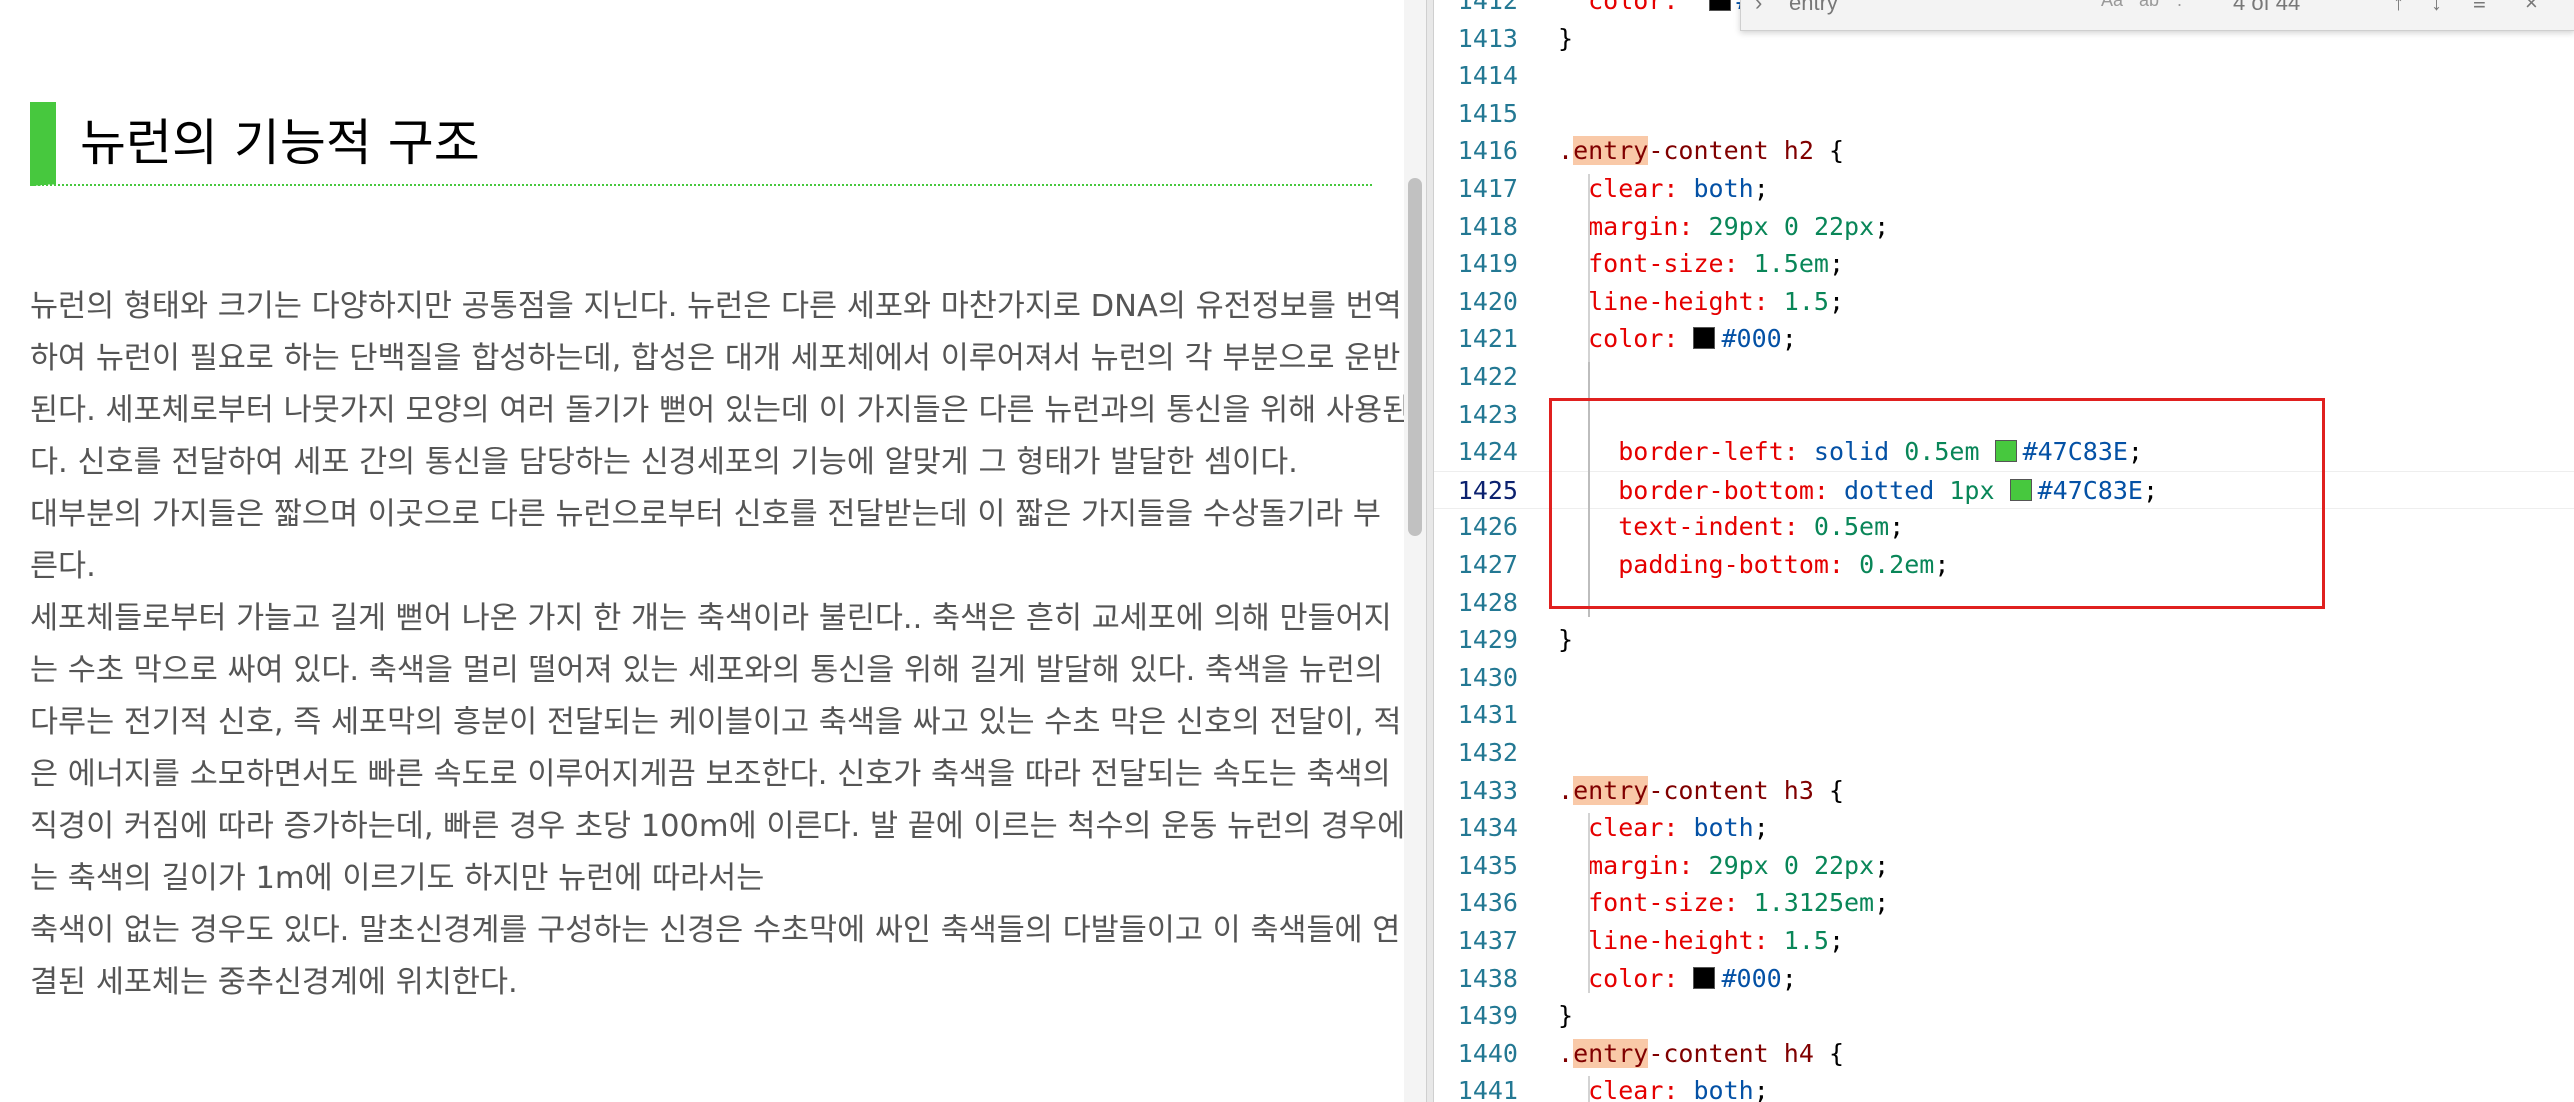 The image size is (2574, 1102). I want to click on code-line: 1438 color: #000;, so click(2004, 979).